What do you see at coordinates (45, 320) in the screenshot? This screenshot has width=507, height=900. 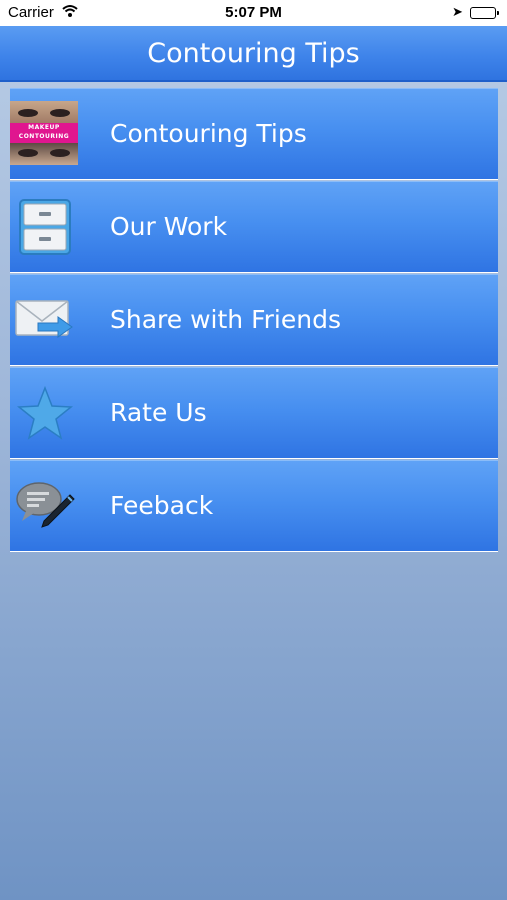 I see `mail-share-icon` at bounding box center [45, 320].